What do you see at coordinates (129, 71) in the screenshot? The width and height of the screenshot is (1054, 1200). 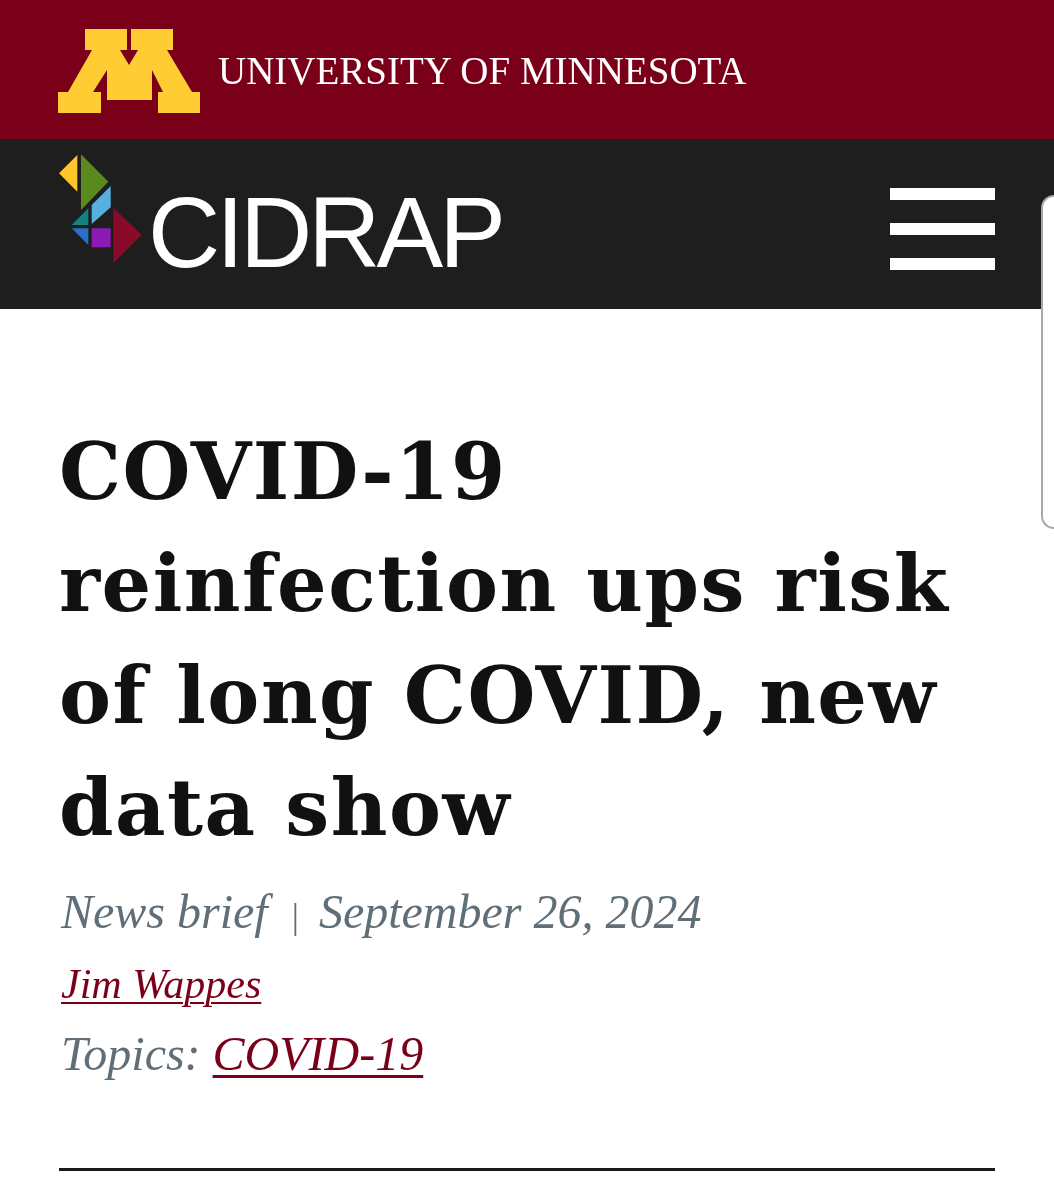 I see `m-logo-icon` at bounding box center [129, 71].